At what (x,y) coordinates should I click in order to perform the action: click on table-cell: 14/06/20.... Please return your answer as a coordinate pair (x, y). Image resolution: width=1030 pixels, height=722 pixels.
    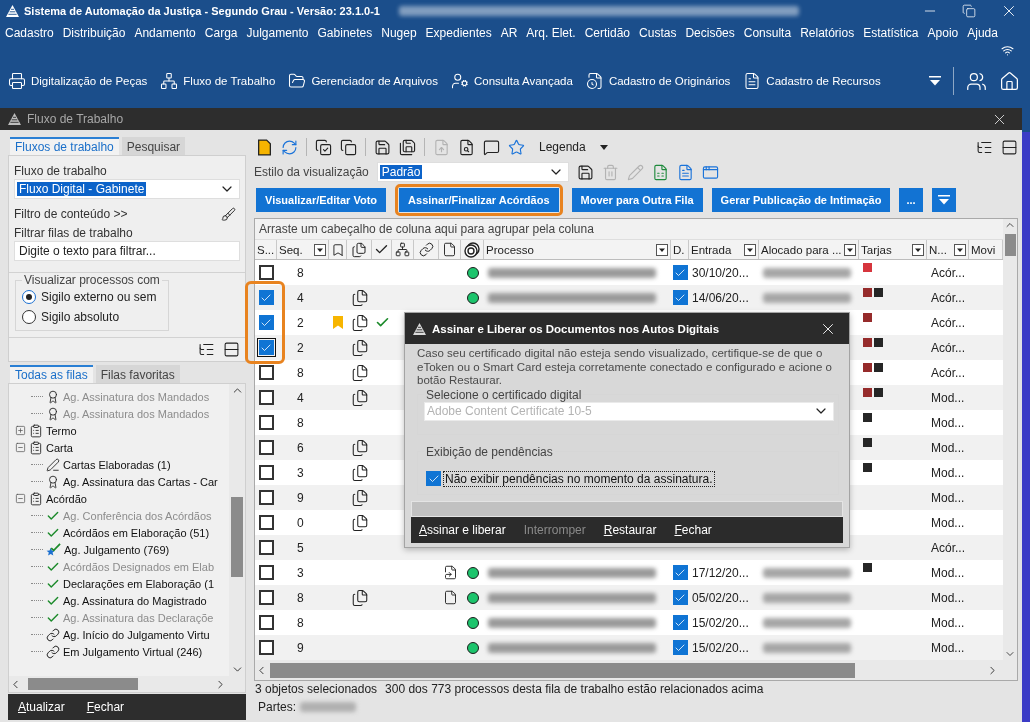
    Looking at the image, I should click on (720, 297).